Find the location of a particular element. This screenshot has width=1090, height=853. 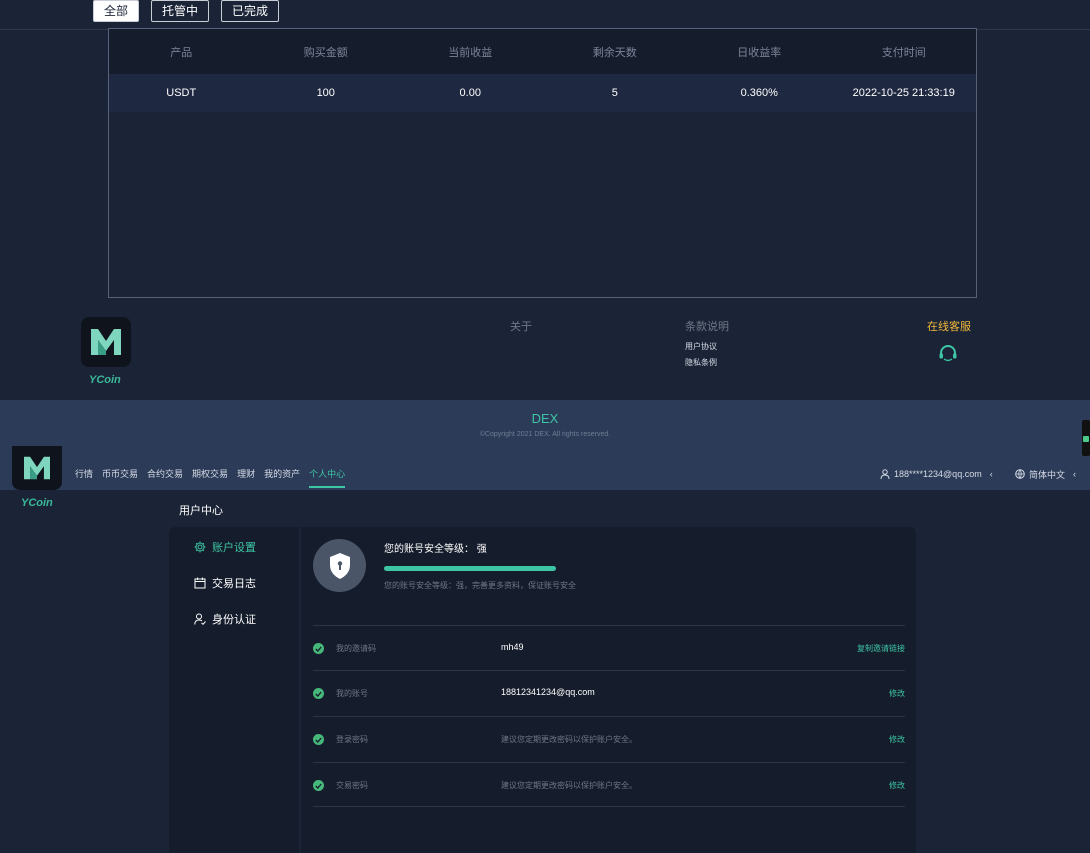

nav-item-contract-trading: 合约交易 is located at coordinates (165, 474).